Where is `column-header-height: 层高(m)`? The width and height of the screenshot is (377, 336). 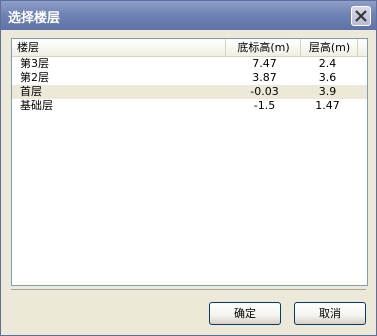 column-header-height: 层高(m) is located at coordinates (329, 47).